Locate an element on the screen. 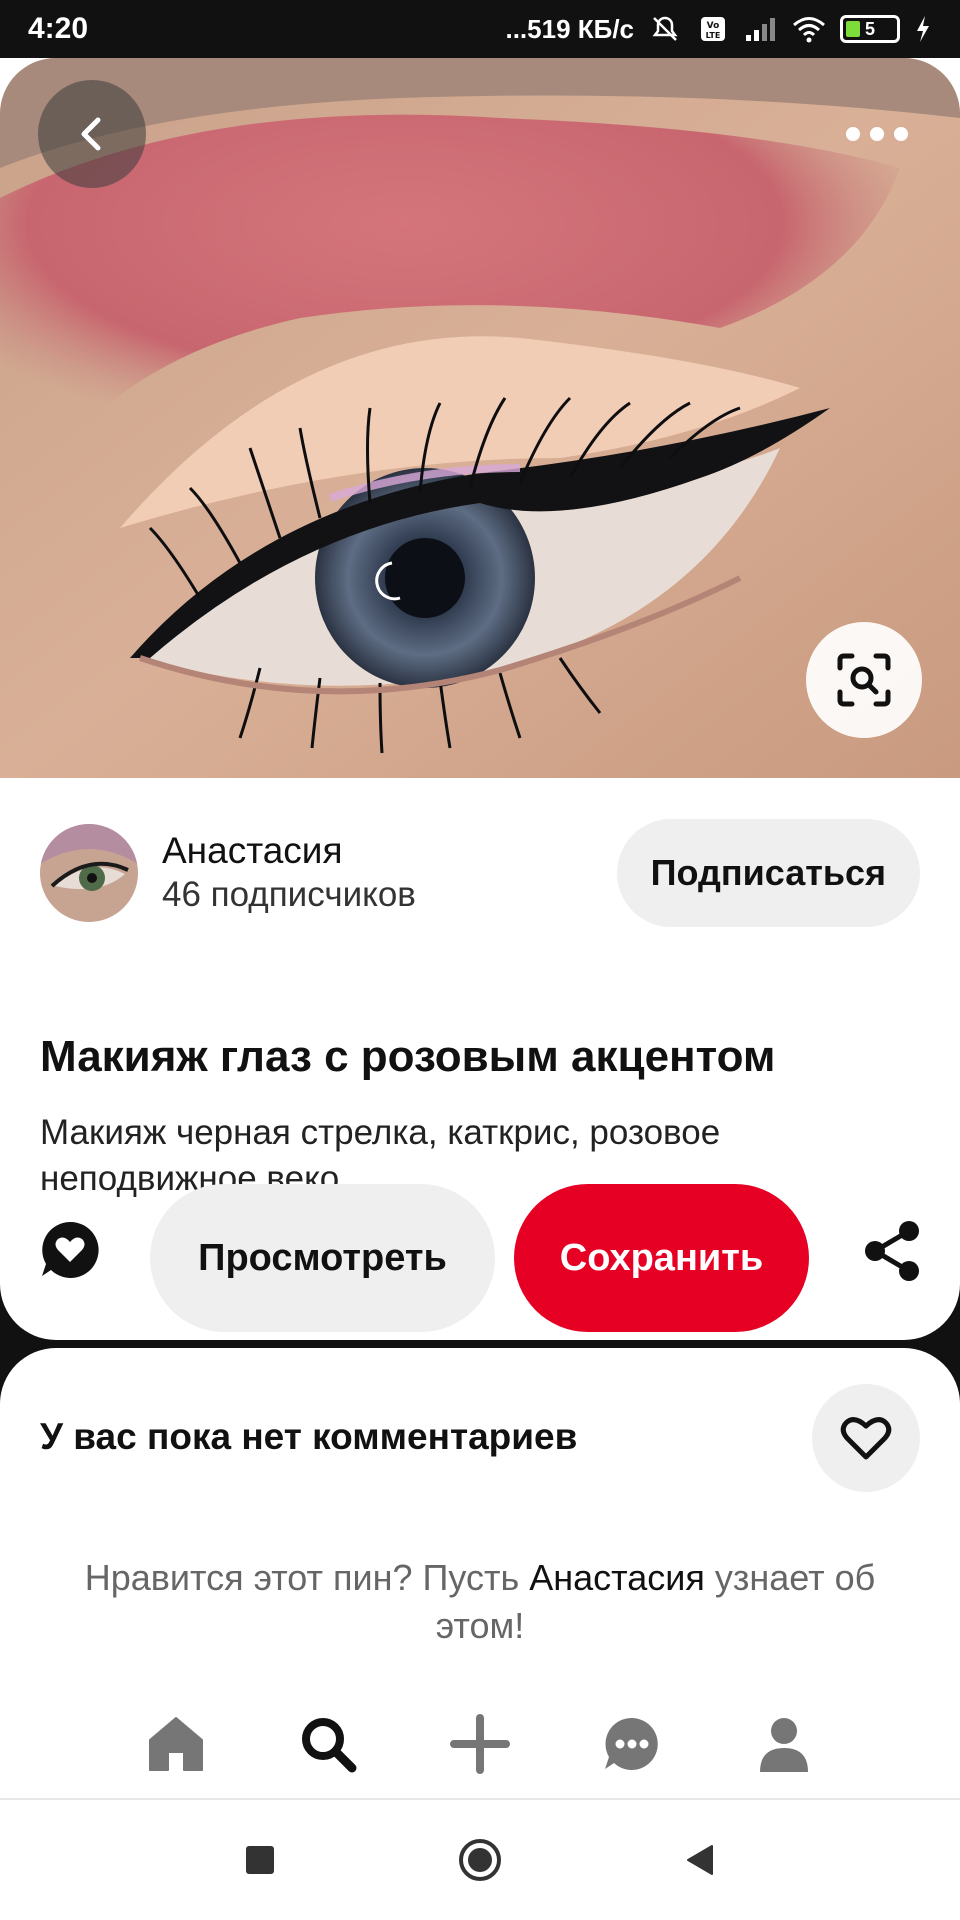  comments-heading: У вас пока нет комментариев is located at coordinates (309, 1436).